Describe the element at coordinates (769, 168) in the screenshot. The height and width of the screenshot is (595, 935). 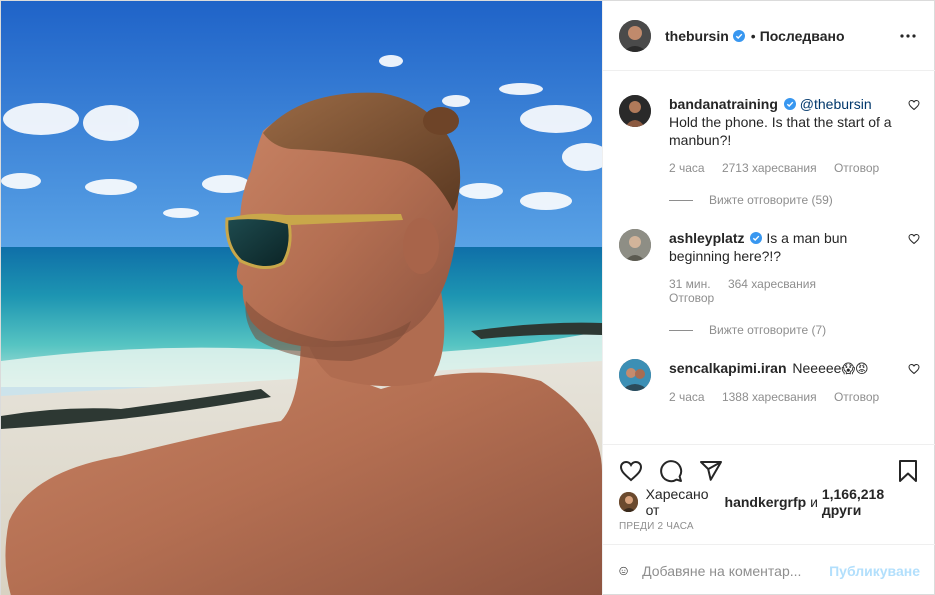
I see `comment-likes: 2713 харесвания` at that location.